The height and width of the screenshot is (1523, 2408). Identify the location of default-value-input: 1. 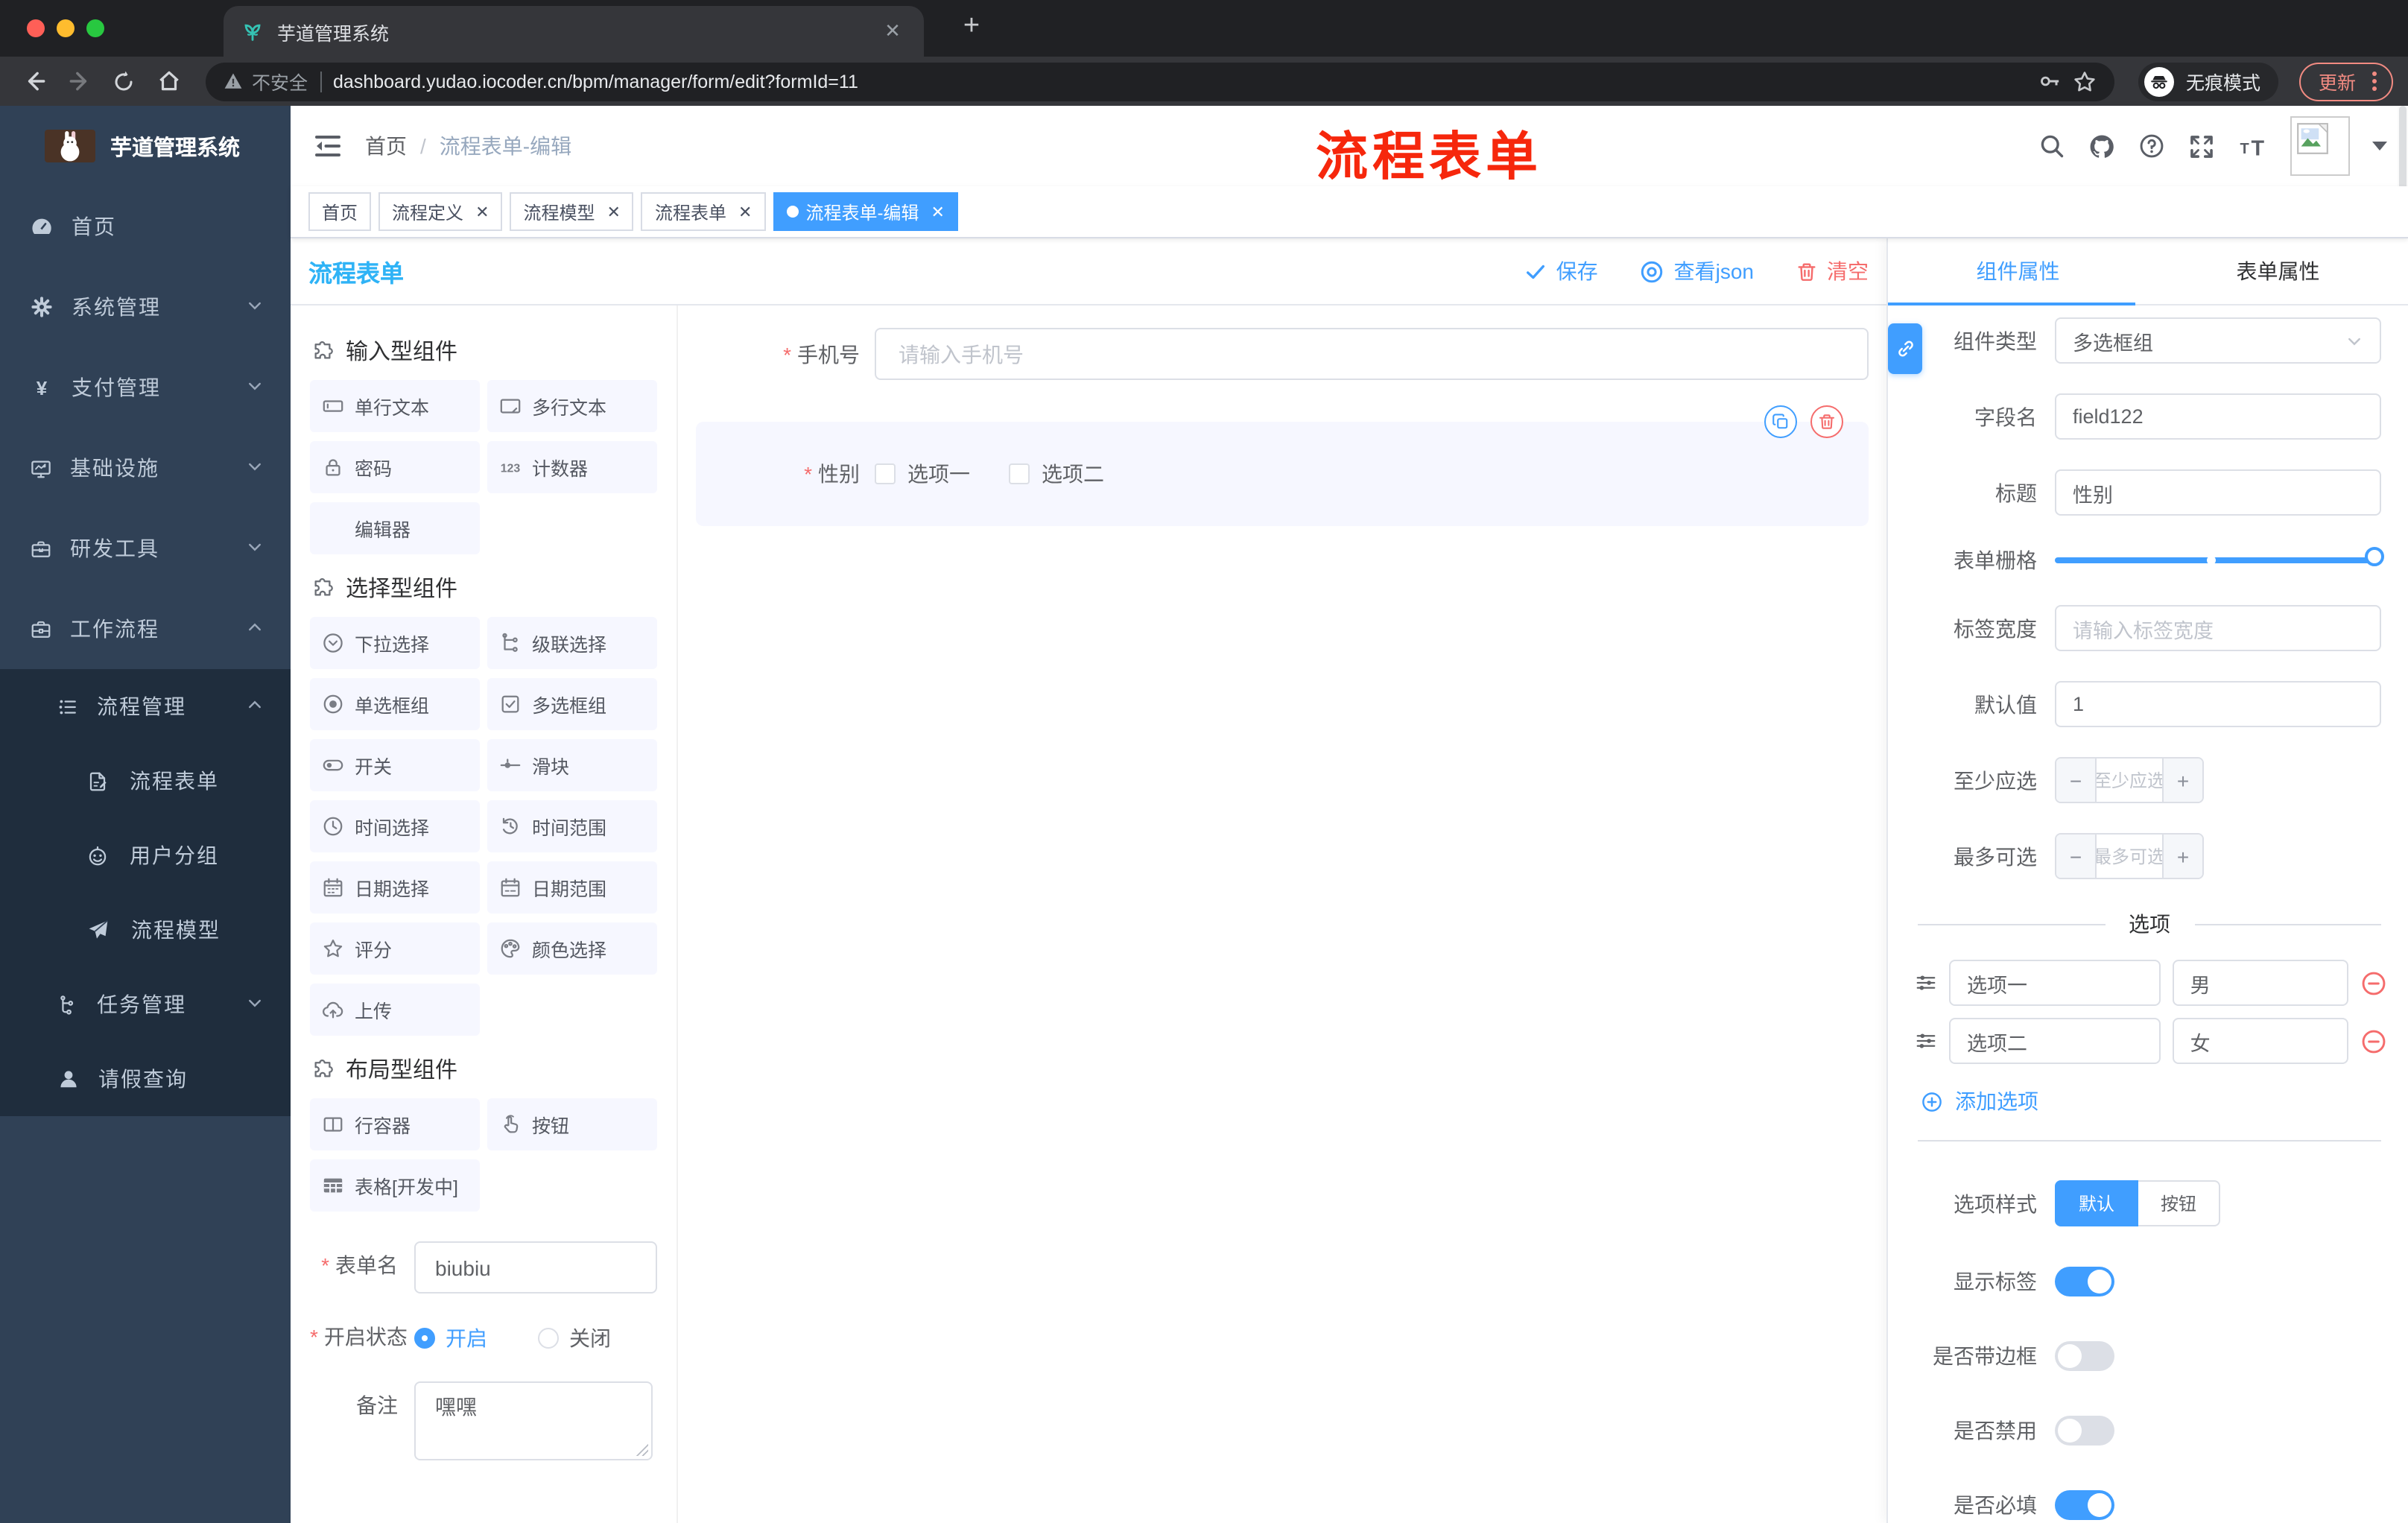
(2218, 704).